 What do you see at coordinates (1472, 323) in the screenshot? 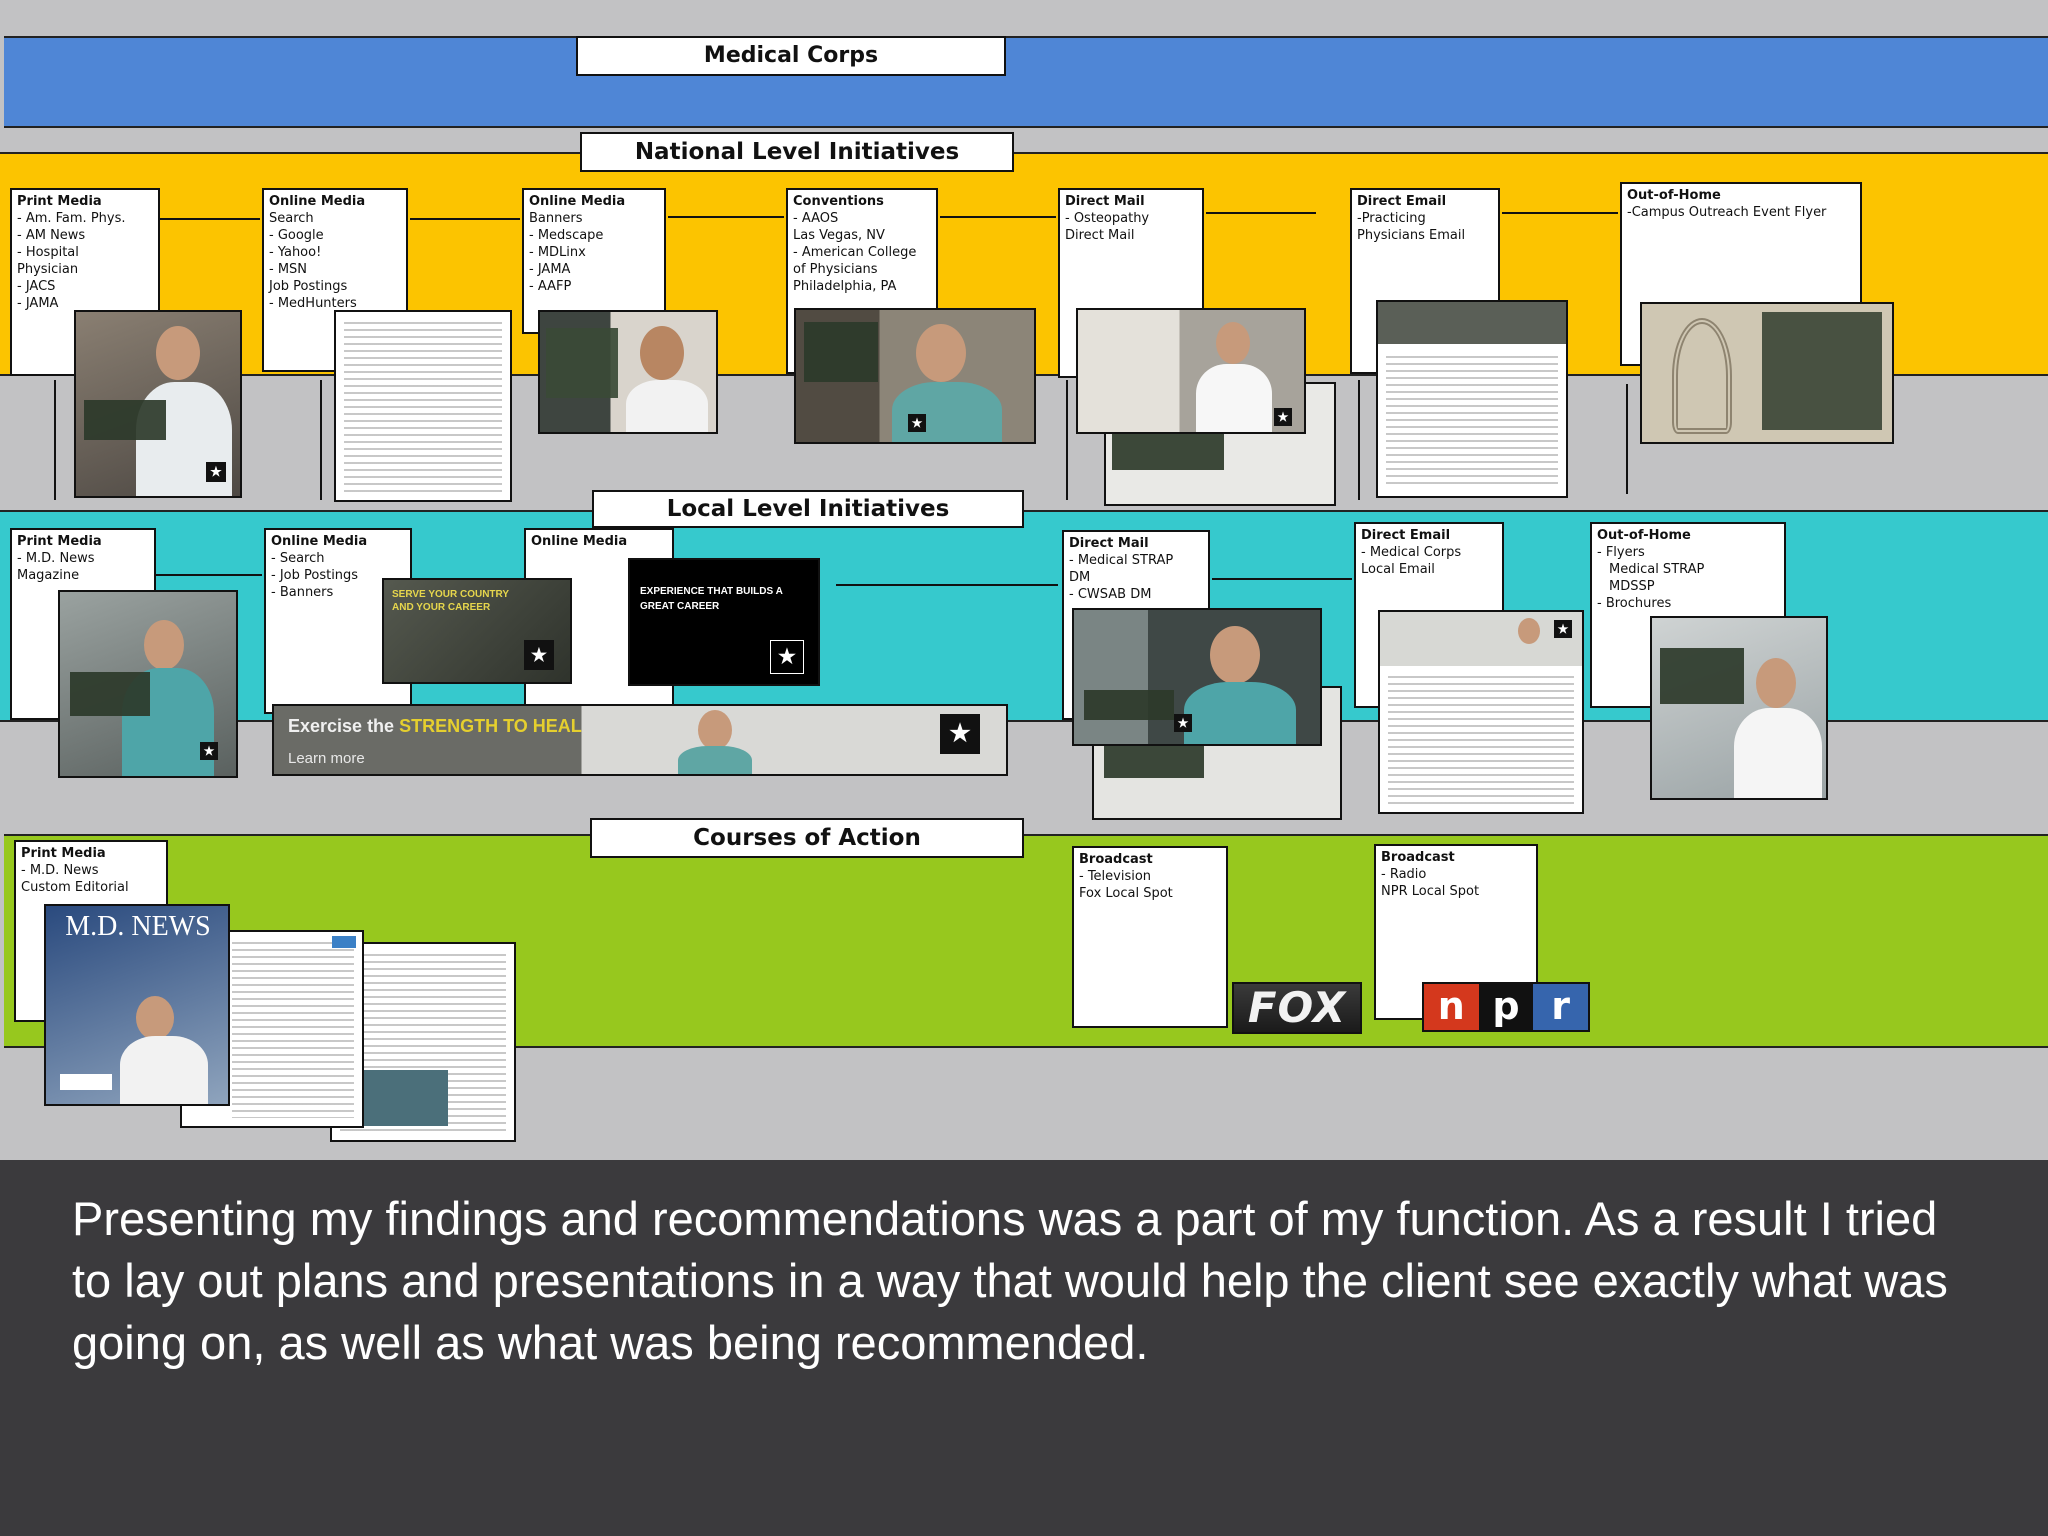
I see `email-header-band` at bounding box center [1472, 323].